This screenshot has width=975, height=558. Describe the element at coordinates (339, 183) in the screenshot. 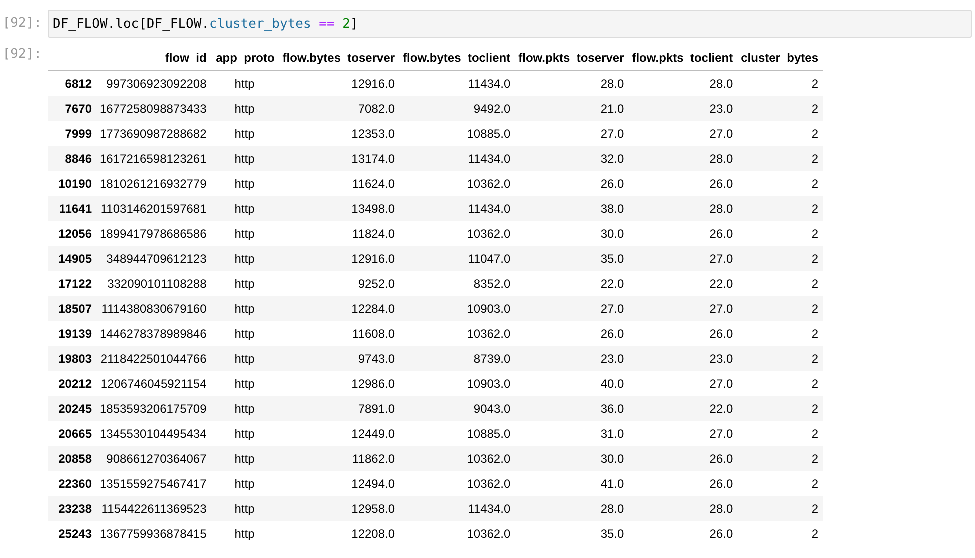

I see `table-cell: 11624.0` at that location.